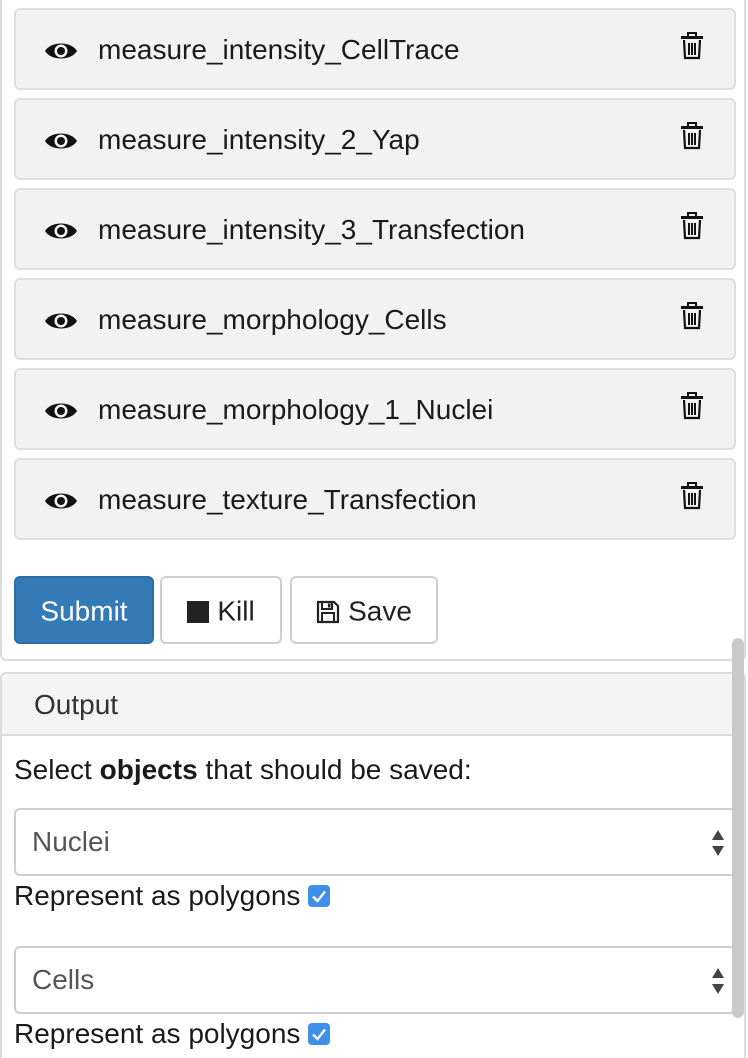  What do you see at coordinates (328, 611) in the screenshot?
I see `floppy-disk-icon` at bounding box center [328, 611].